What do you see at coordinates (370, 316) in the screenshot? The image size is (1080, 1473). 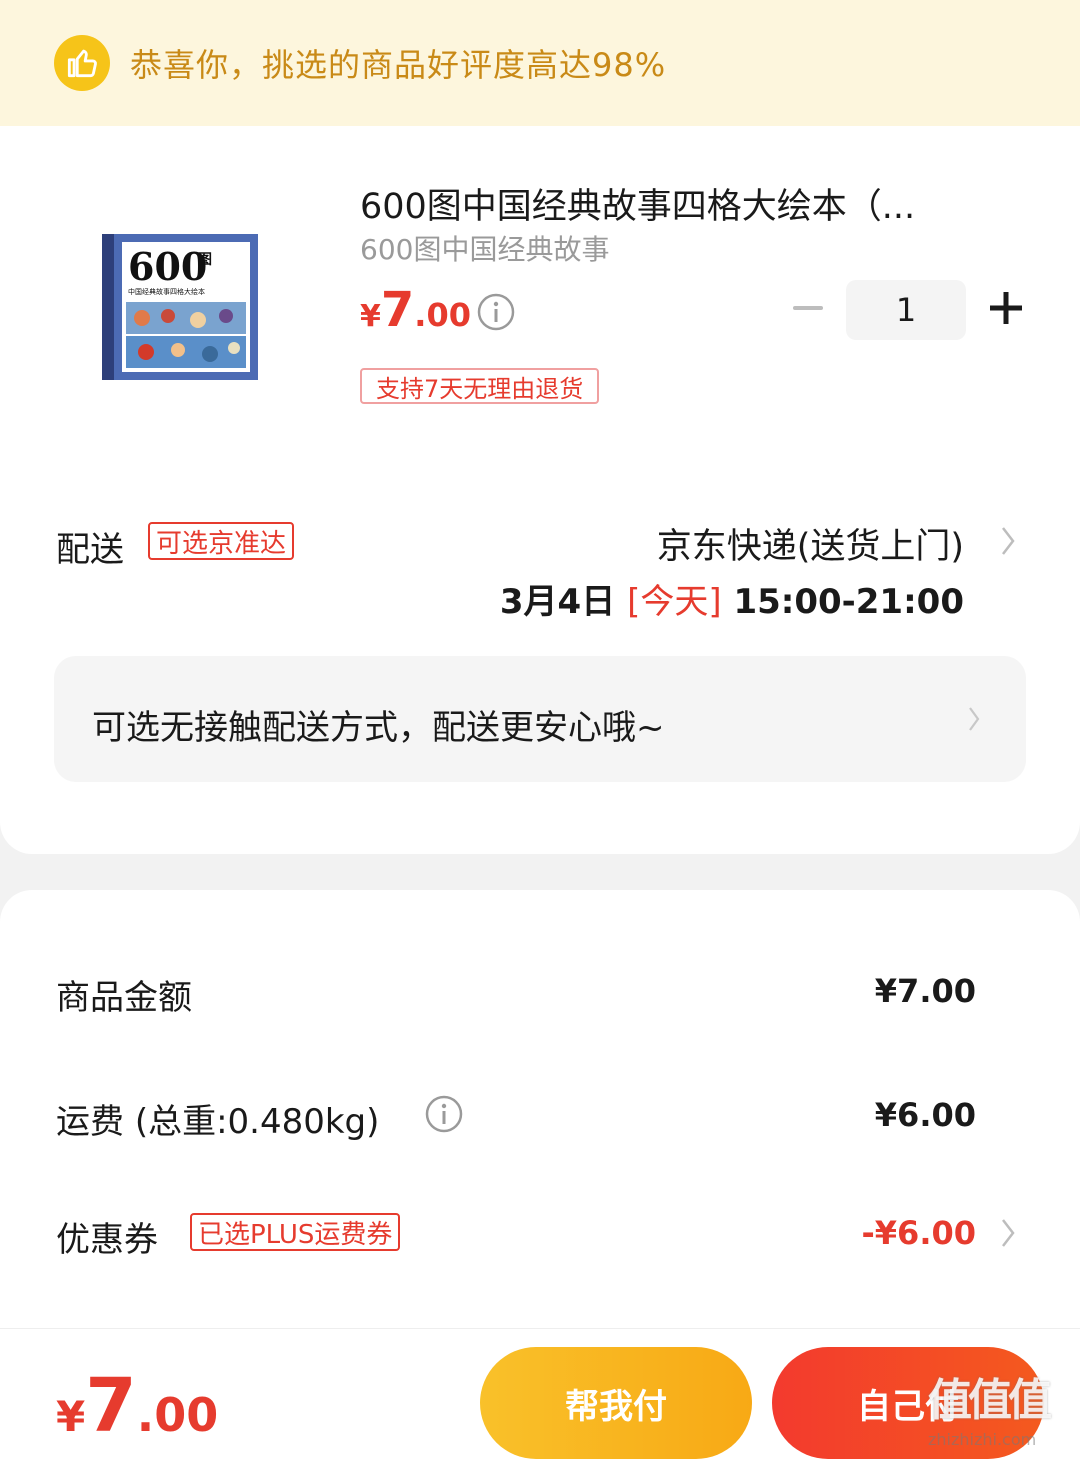 I see `price-currency: ¥` at bounding box center [370, 316].